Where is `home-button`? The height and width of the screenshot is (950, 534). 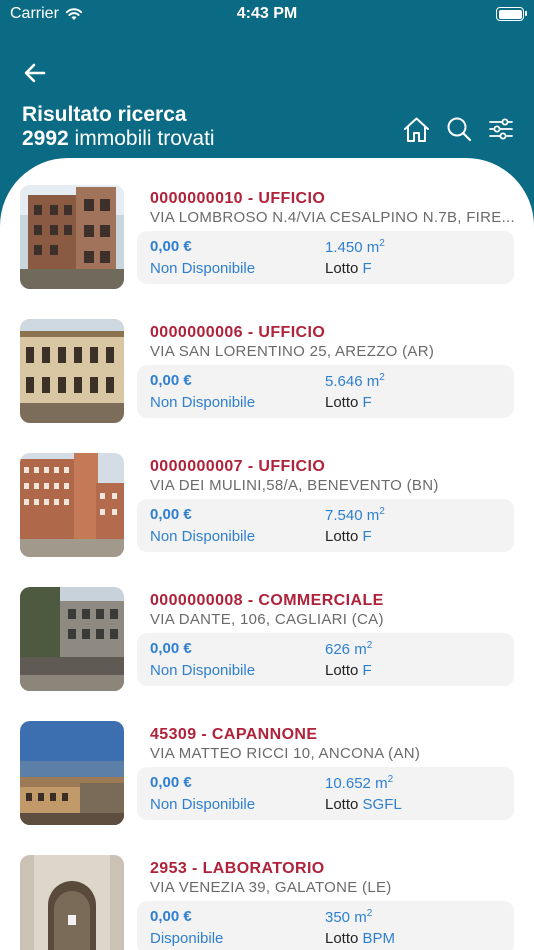
home-button is located at coordinates (416, 129).